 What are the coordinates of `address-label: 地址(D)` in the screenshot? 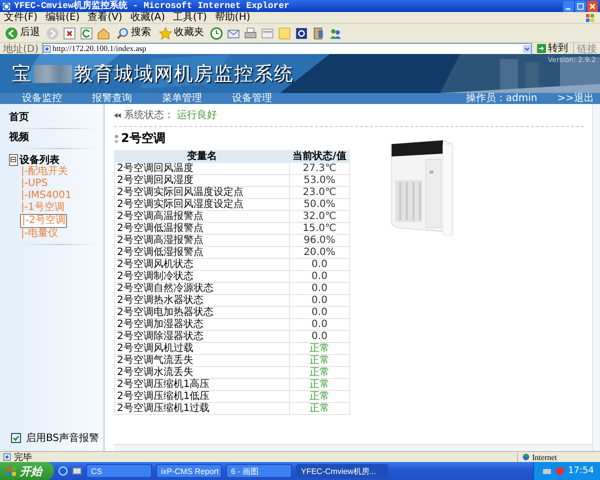 It's located at (21, 49).